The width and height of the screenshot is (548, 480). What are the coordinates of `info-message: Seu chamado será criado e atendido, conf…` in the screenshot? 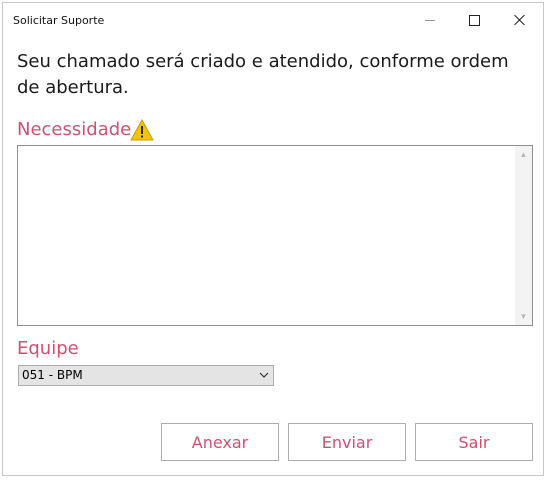 It's located at (263, 74).